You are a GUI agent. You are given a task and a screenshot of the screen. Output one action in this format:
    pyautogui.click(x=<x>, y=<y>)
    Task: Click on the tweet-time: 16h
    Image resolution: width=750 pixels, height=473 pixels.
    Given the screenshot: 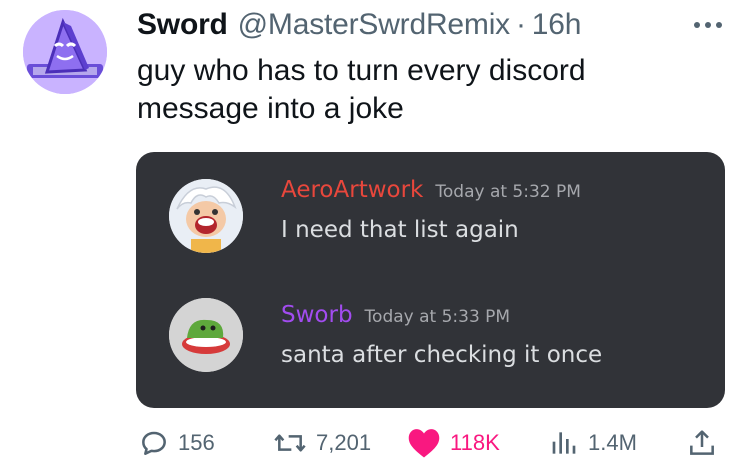 What is the action you would take?
    pyautogui.click(x=557, y=25)
    